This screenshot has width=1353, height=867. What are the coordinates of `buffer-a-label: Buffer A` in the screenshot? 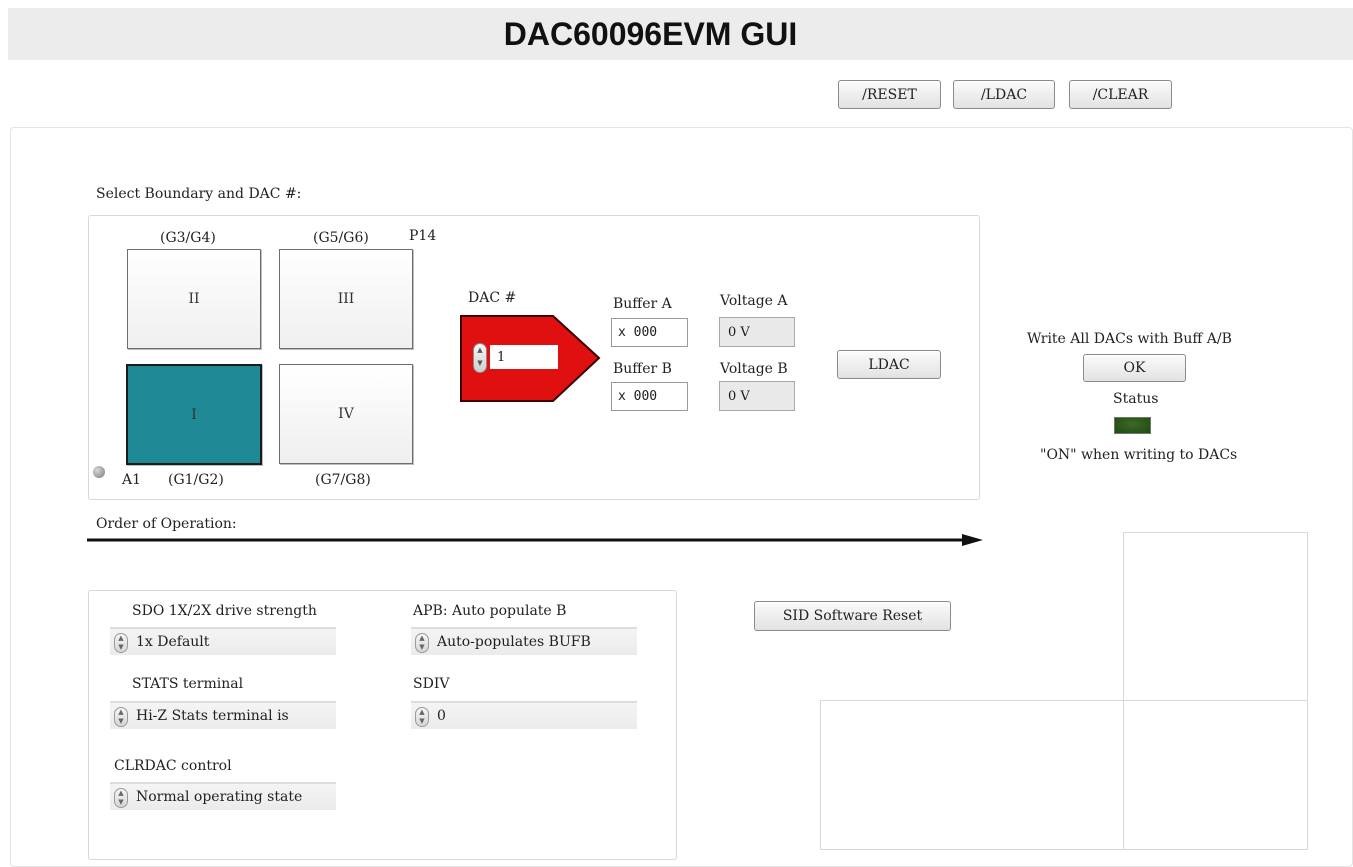 It's located at (642, 304).